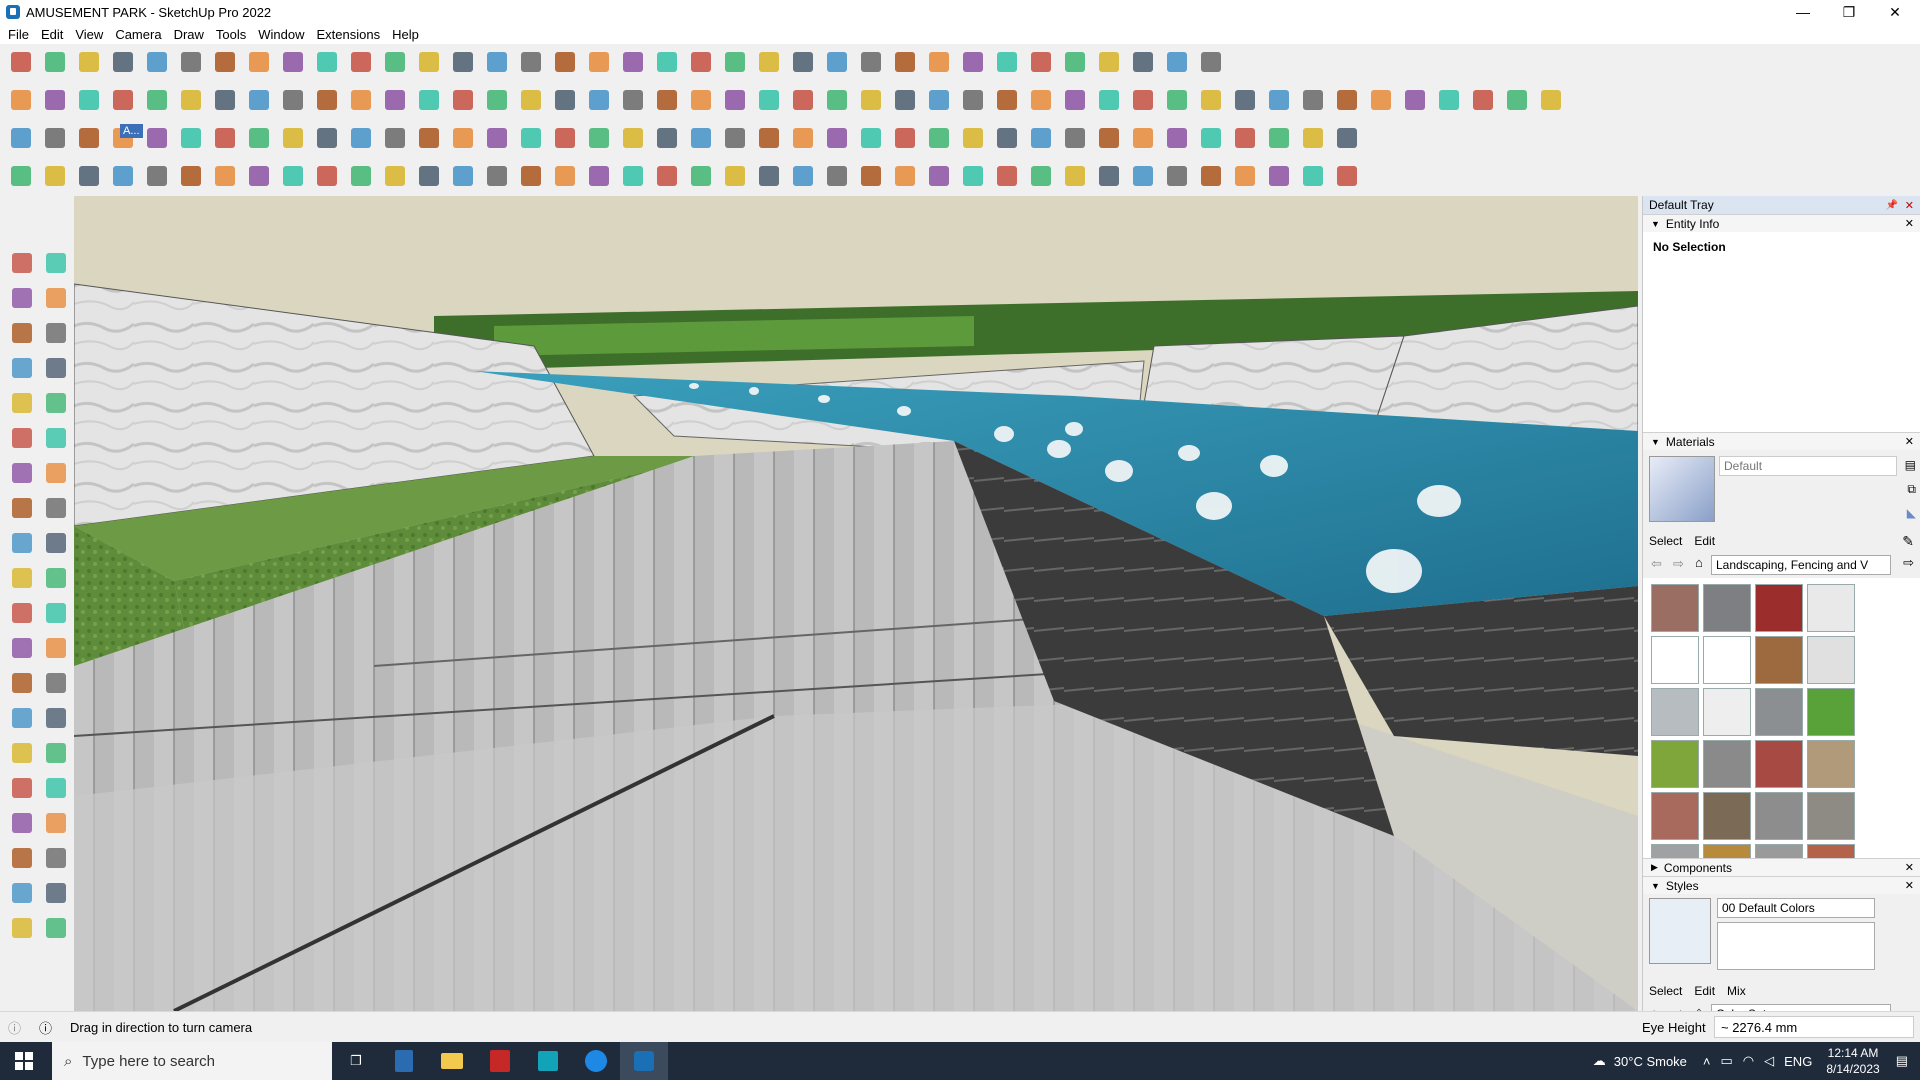  What do you see at coordinates (1665, 541) in the screenshot?
I see `materials-tab-select: Select` at bounding box center [1665, 541].